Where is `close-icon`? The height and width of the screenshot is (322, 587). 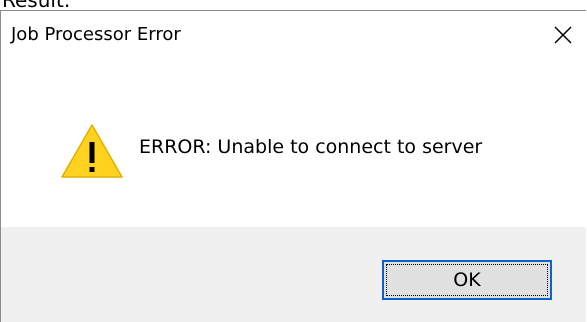
close-icon is located at coordinates (563, 35).